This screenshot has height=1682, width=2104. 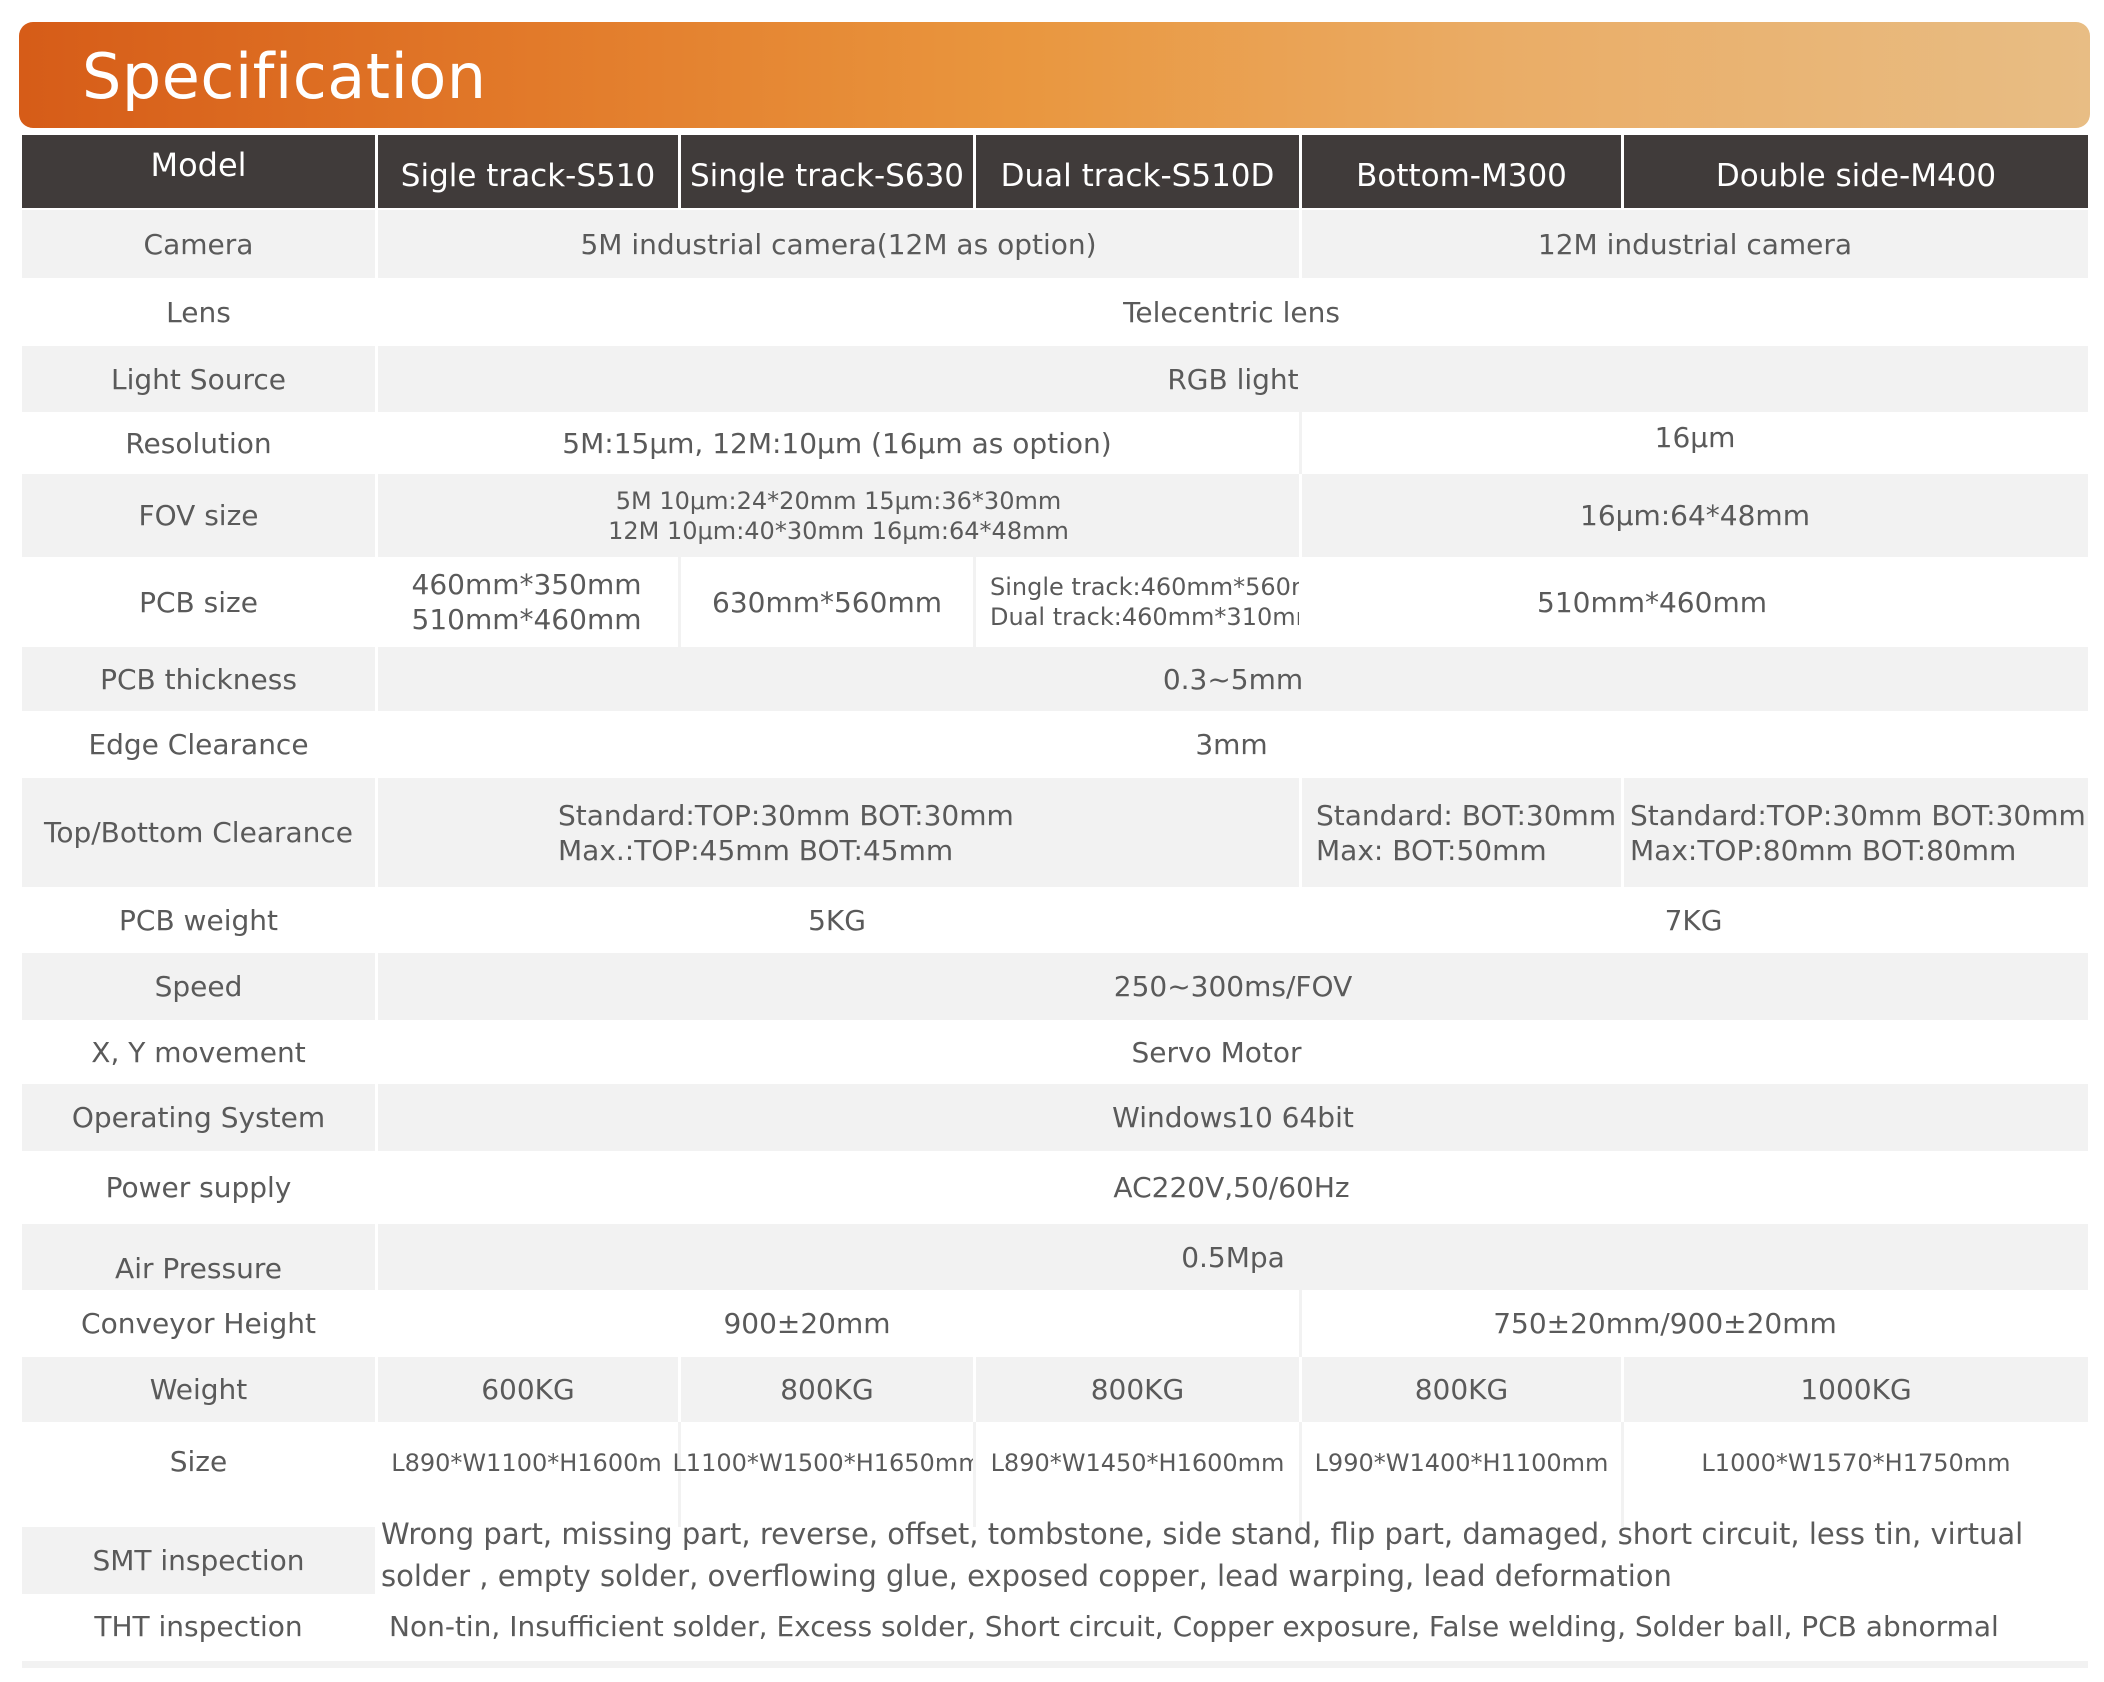 I want to click on row-label: THT inspection, so click(x=198, y=1626).